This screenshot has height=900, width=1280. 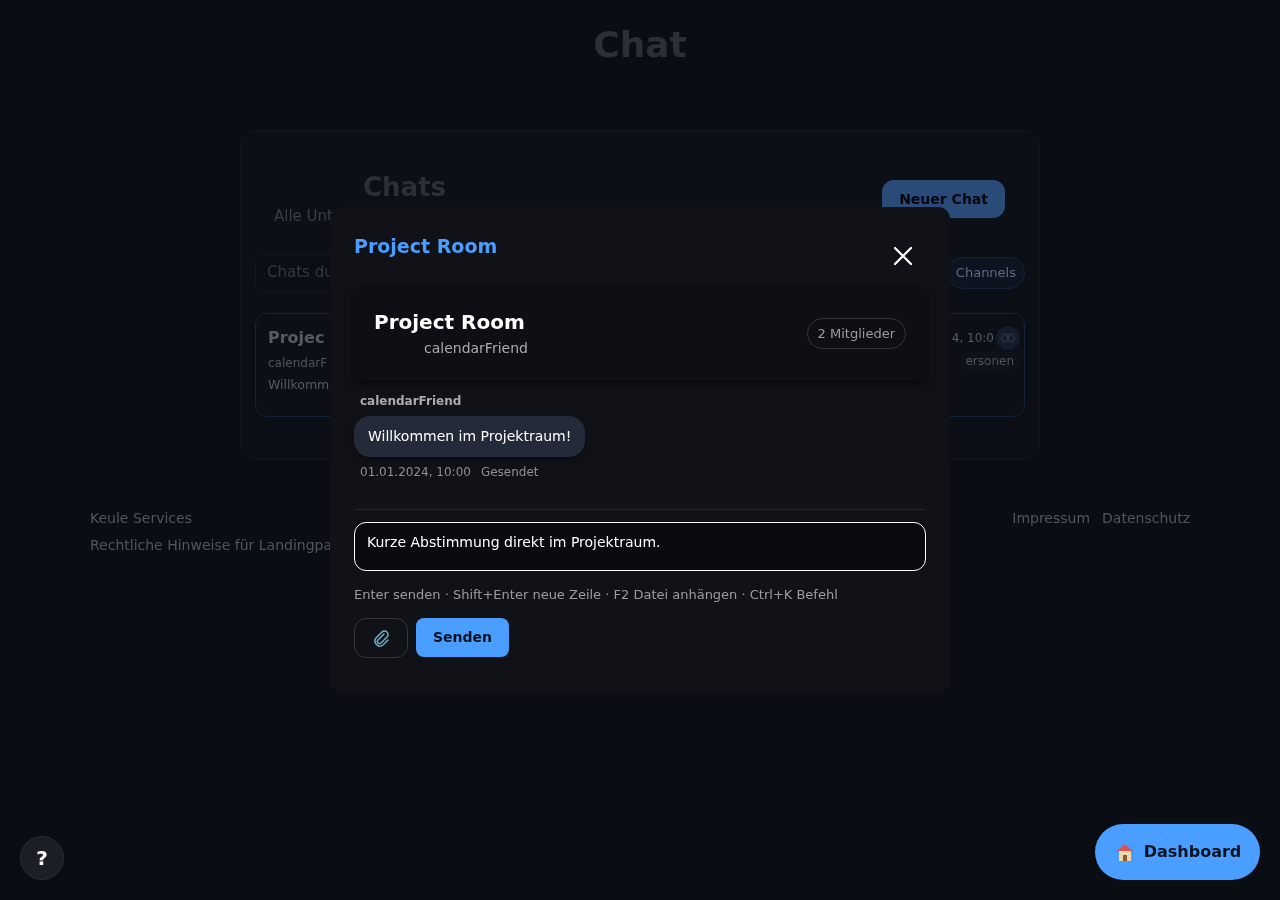 What do you see at coordinates (299, 384) in the screenshot?
I see `chat-preview: Willkomm` at bounding box center [299, 384].